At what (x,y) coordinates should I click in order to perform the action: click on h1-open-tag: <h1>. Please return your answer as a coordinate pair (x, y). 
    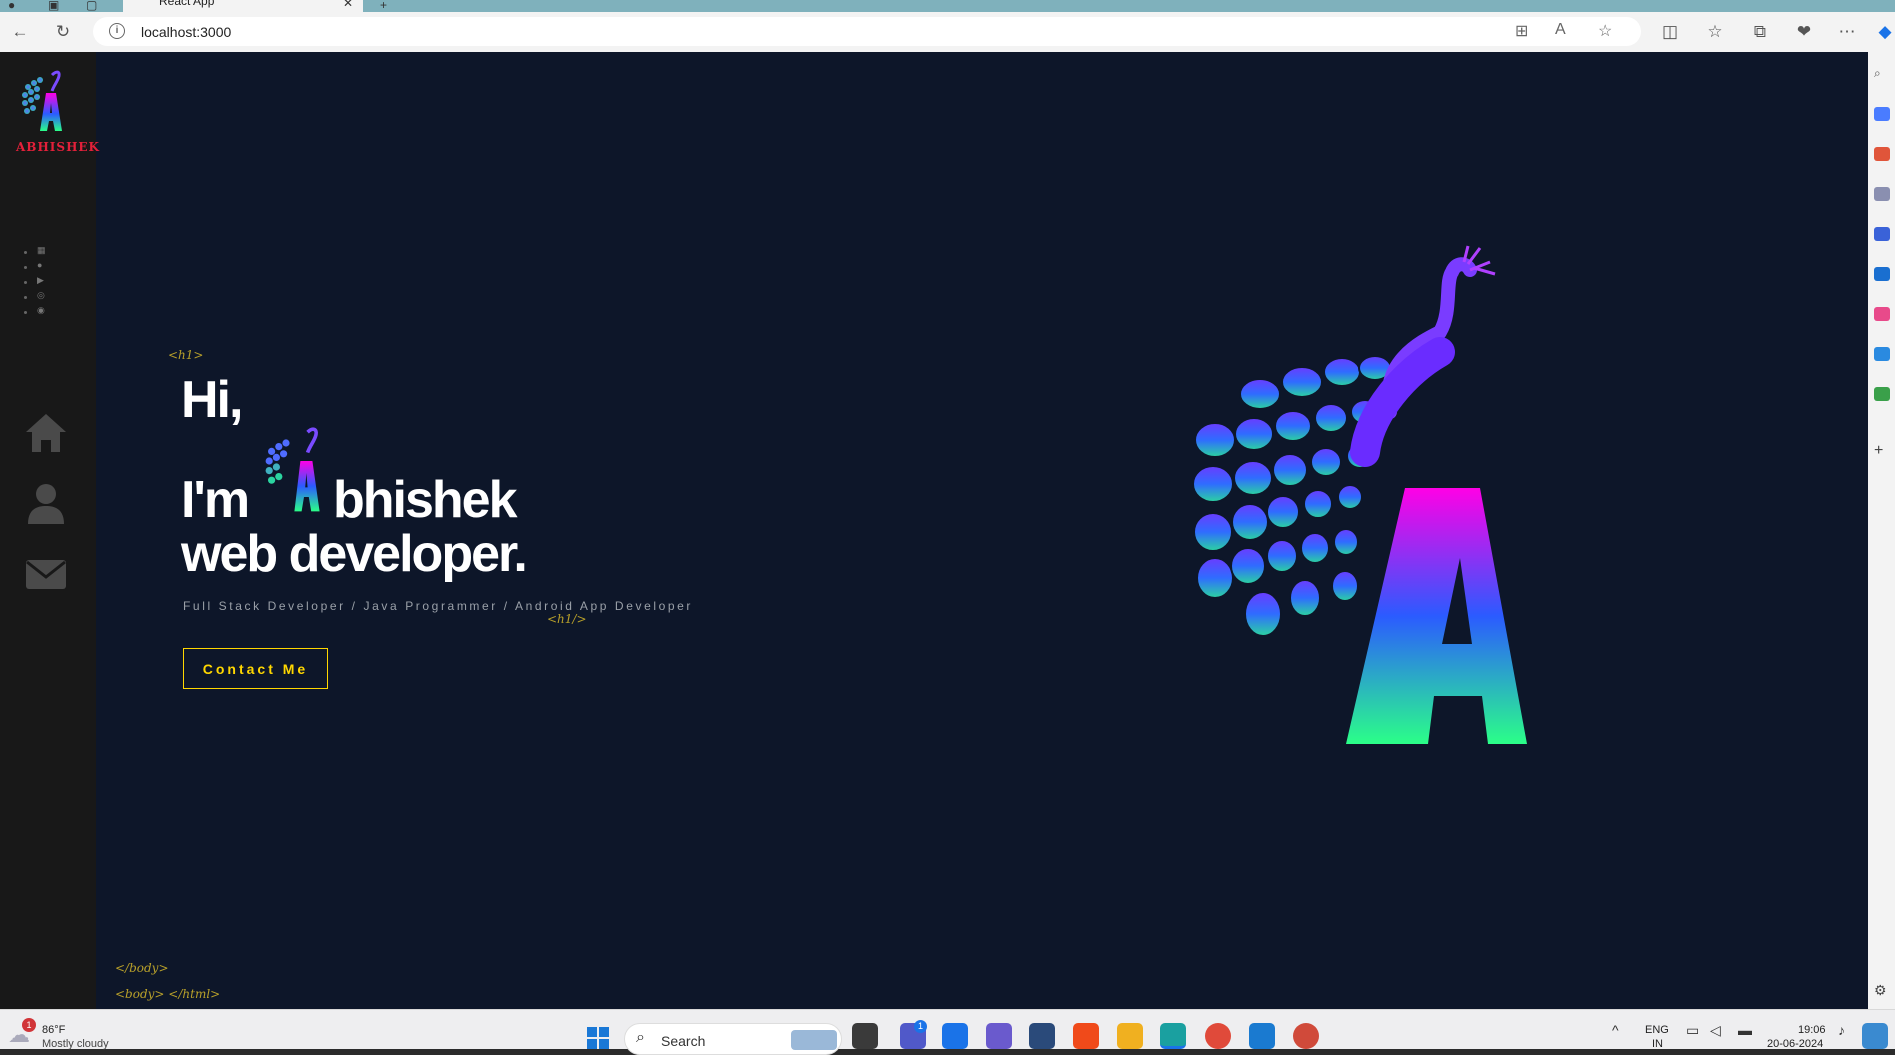
    Looking at the image, I should click on (186, 355).